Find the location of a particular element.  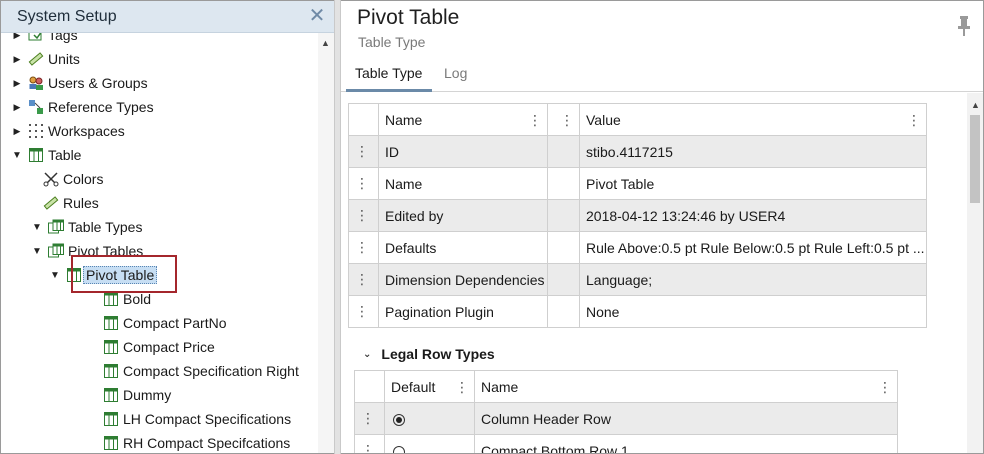

tree-item-dummy: Dummy is located at coordinates (136, 395).